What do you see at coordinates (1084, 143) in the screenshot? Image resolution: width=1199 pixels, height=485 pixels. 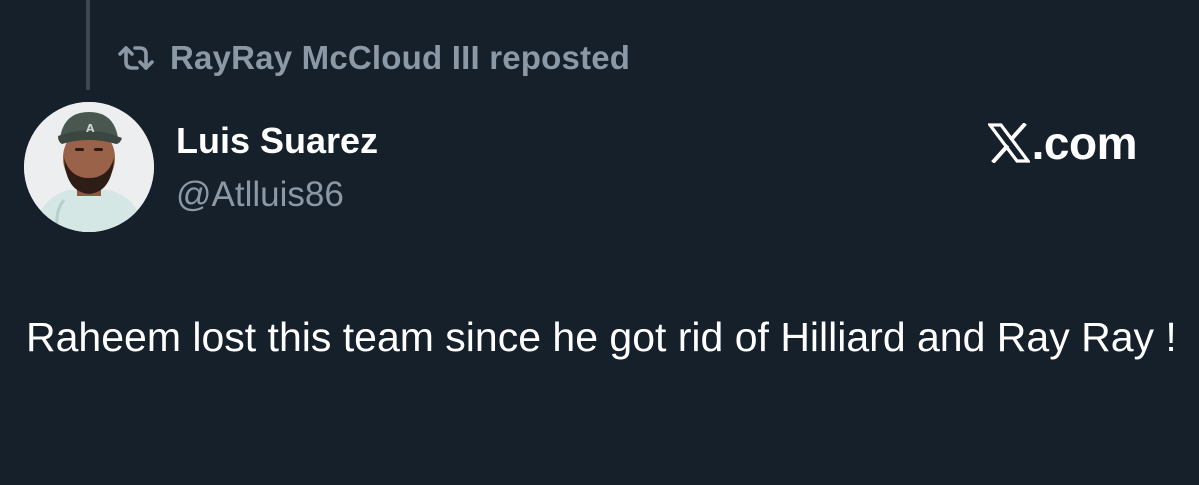 I see `x-com-domain: .com` at bounding box center [1084, 143].